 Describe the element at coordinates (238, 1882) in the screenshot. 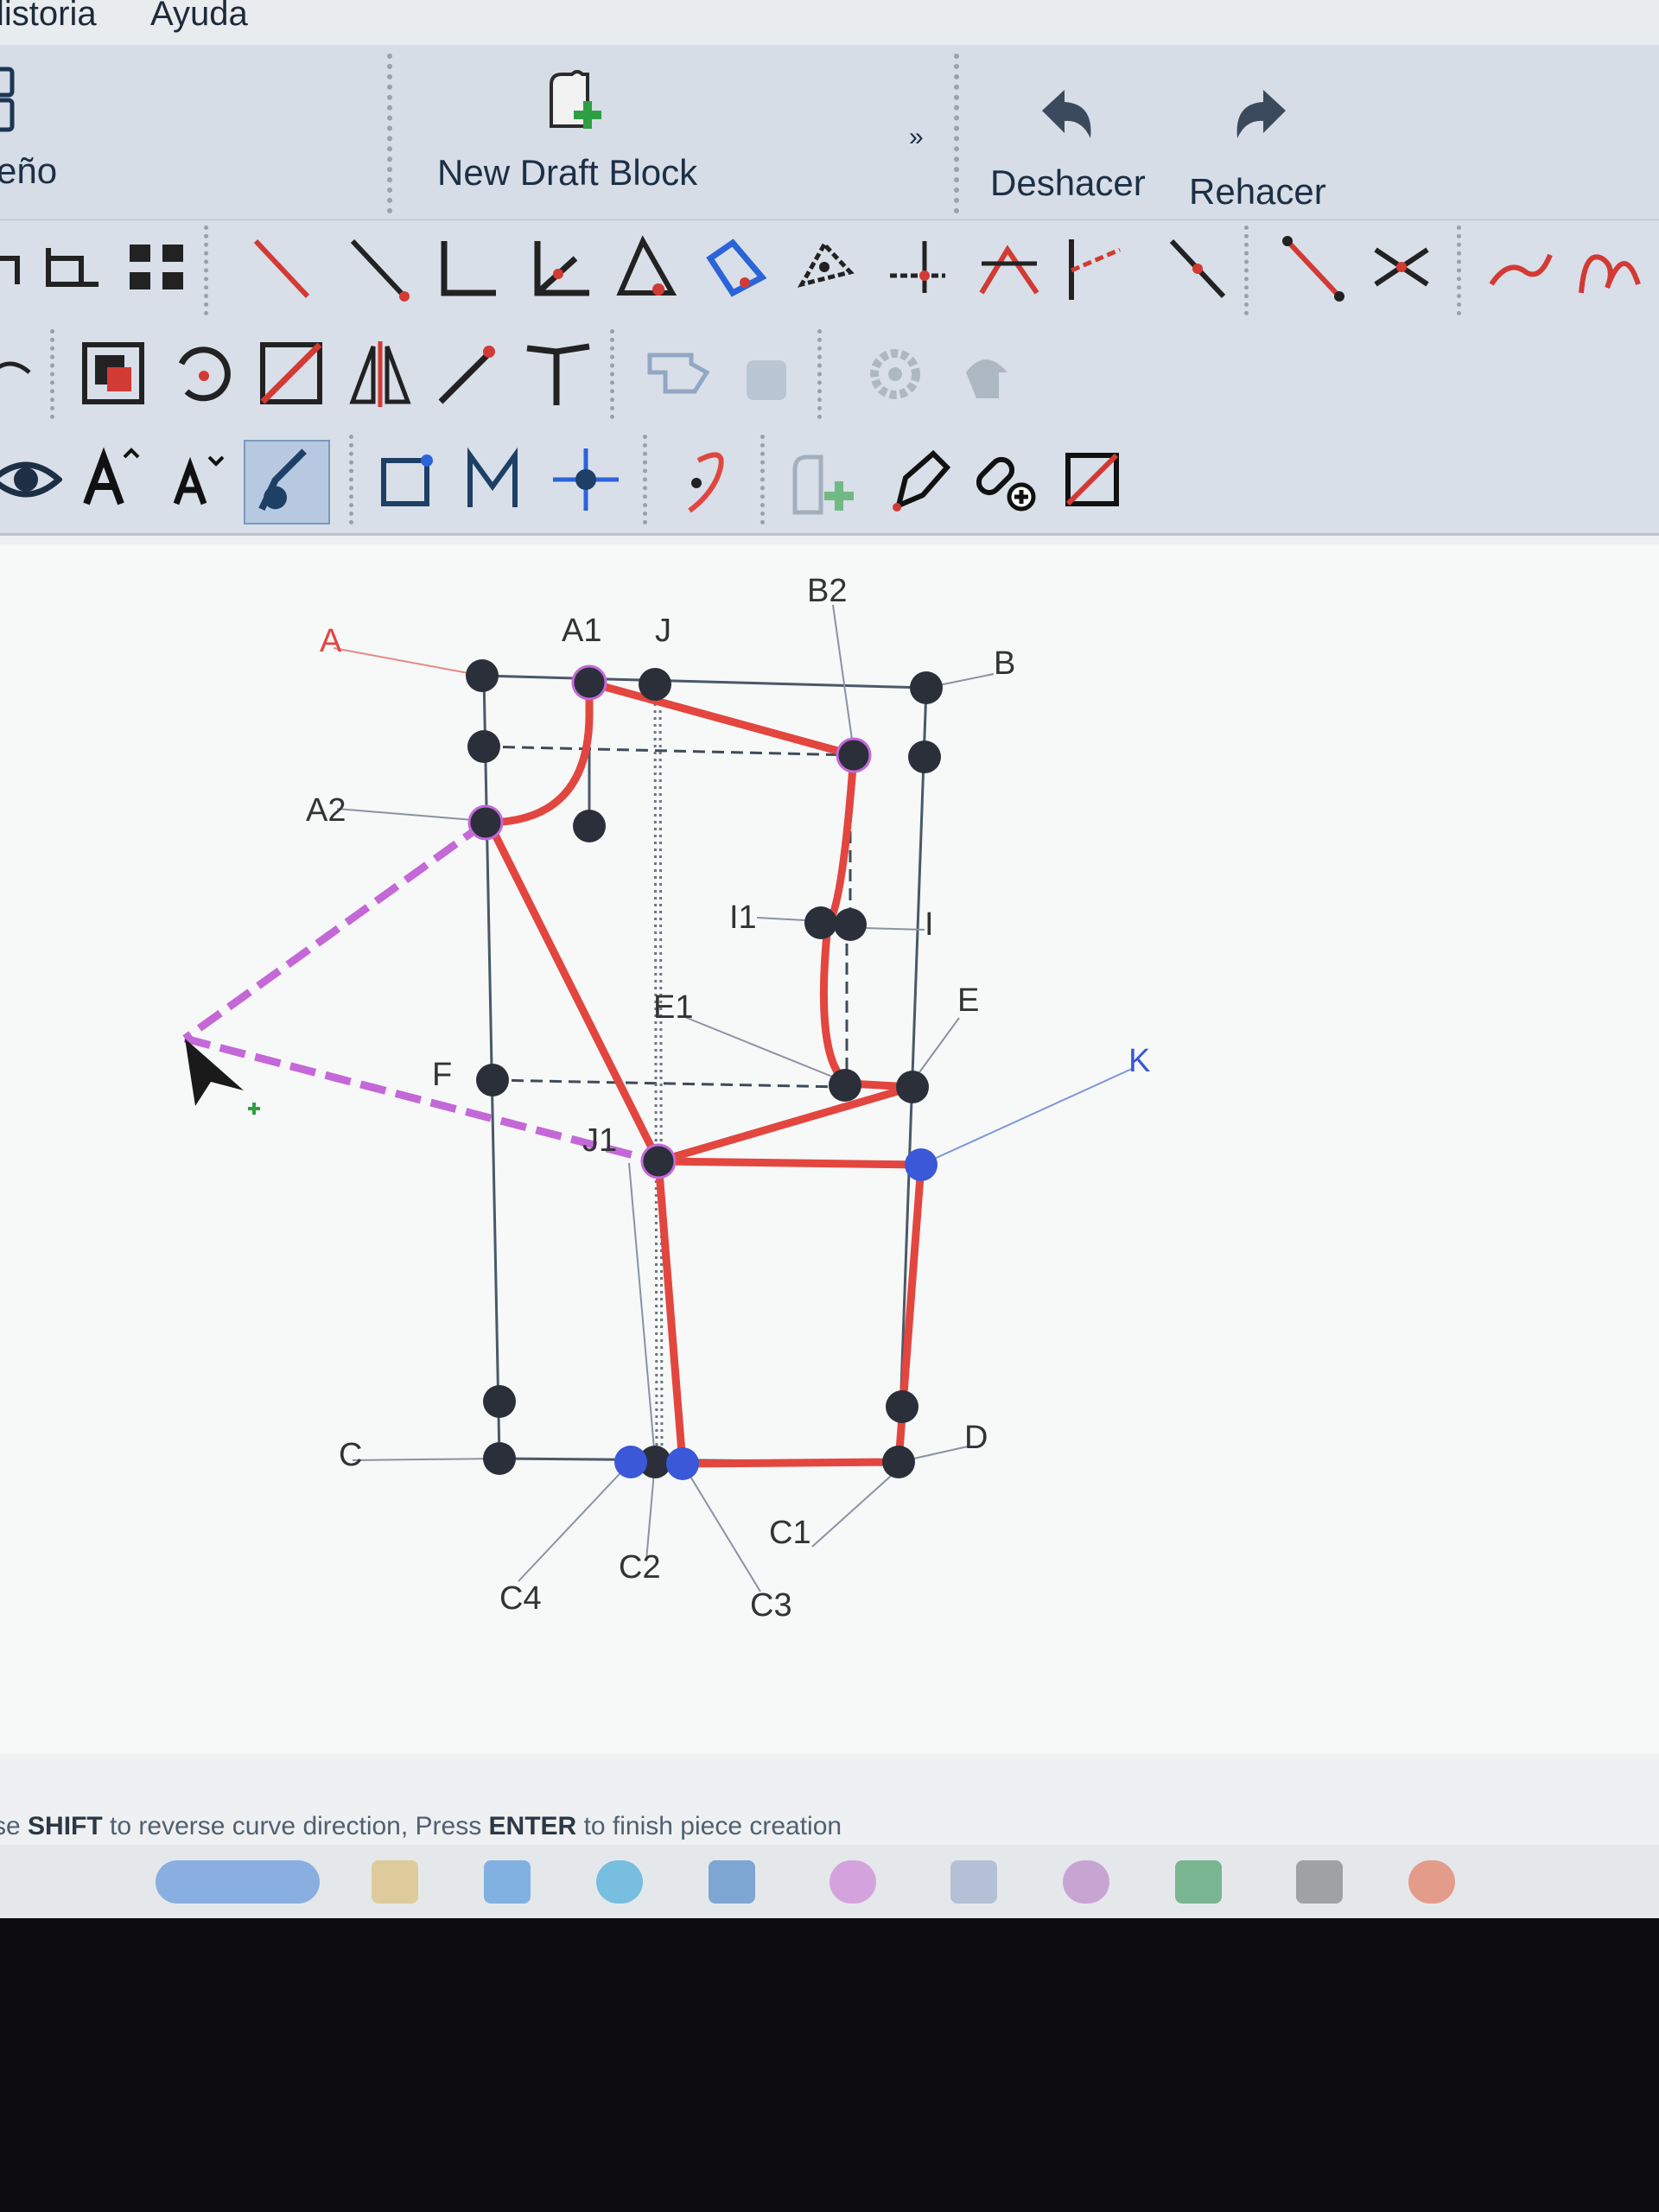

I see `taskbar-widget-icon` at that location.